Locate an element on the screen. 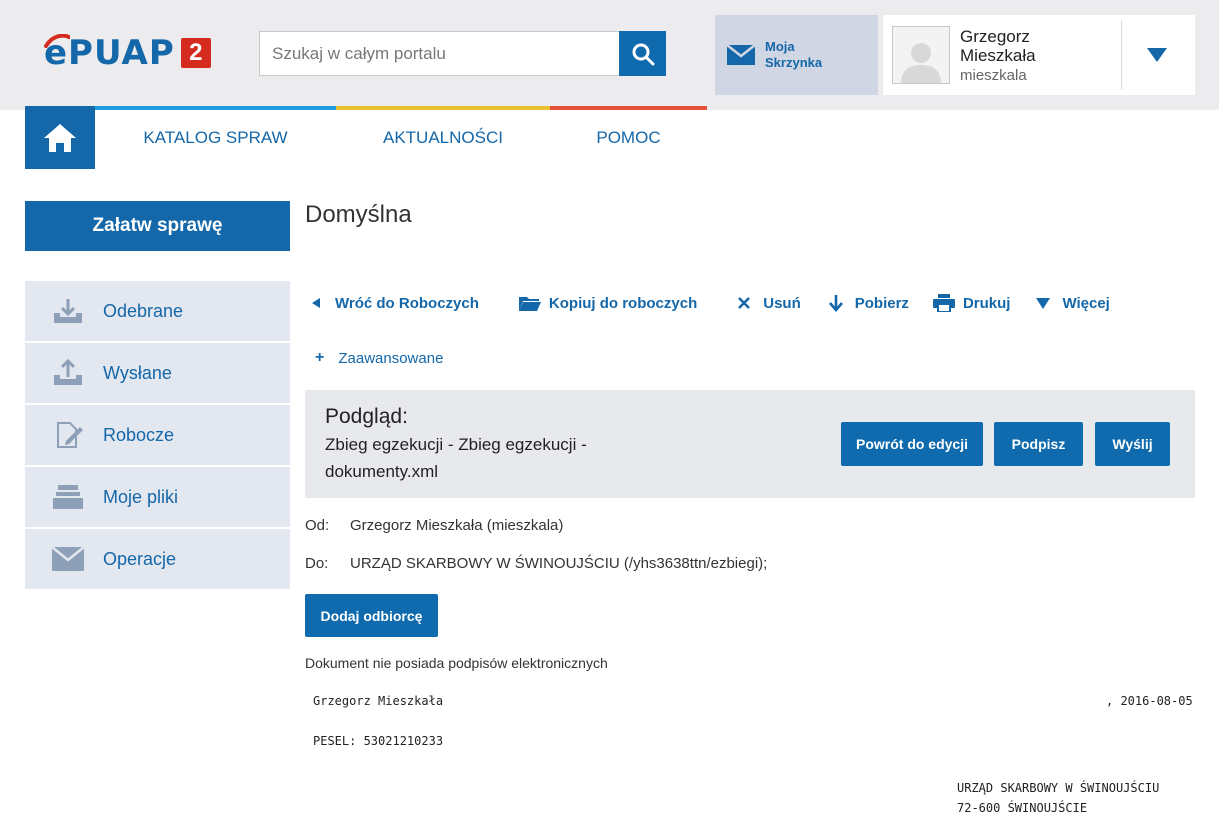 The height and width of the screenshot is (815, 1219). handle-case-button: Załatw sprawę is located at coordinates (157, 226).